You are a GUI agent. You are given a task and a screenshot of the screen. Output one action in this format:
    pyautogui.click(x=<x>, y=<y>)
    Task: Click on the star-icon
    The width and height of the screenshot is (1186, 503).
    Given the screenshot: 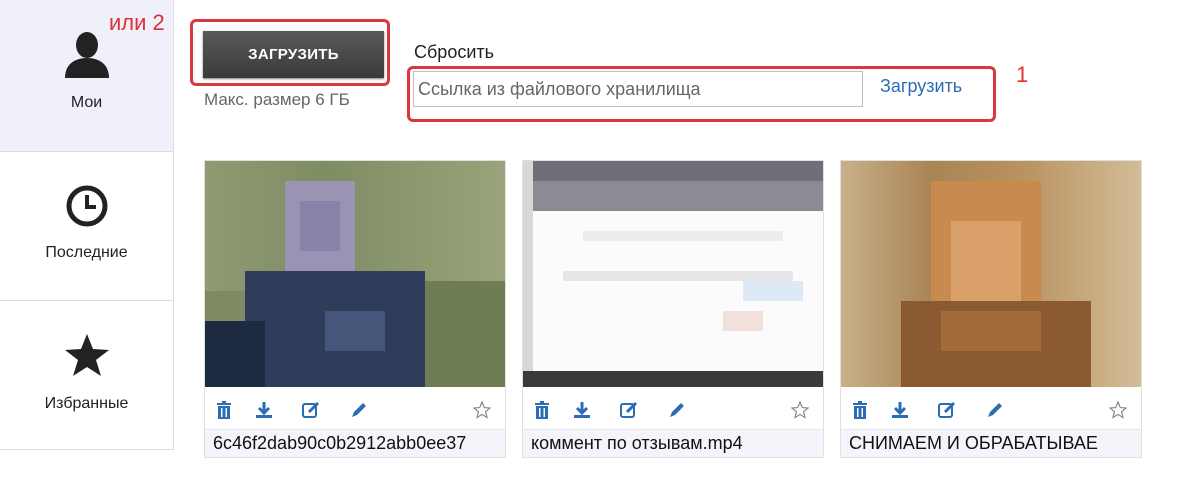 What is the action you would take?
    pyautogui.click(x=86, y=355)
    